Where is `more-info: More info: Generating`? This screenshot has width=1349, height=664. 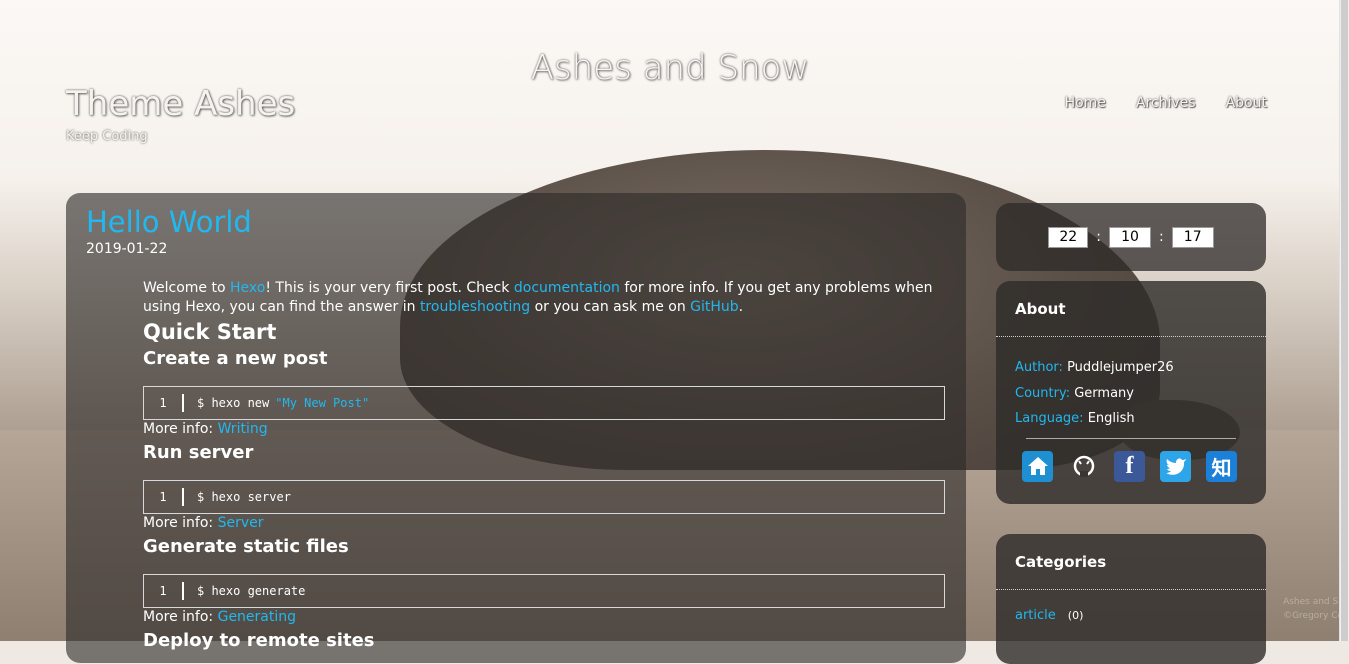 more-info: More info: Generating is located at coordinates (544, 617).